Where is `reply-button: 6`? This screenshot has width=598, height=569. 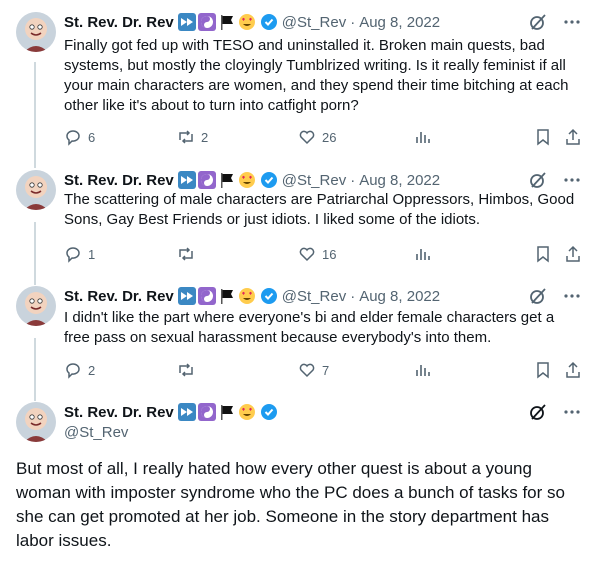
reply-button: 6 is located at coordinates (79, 137).